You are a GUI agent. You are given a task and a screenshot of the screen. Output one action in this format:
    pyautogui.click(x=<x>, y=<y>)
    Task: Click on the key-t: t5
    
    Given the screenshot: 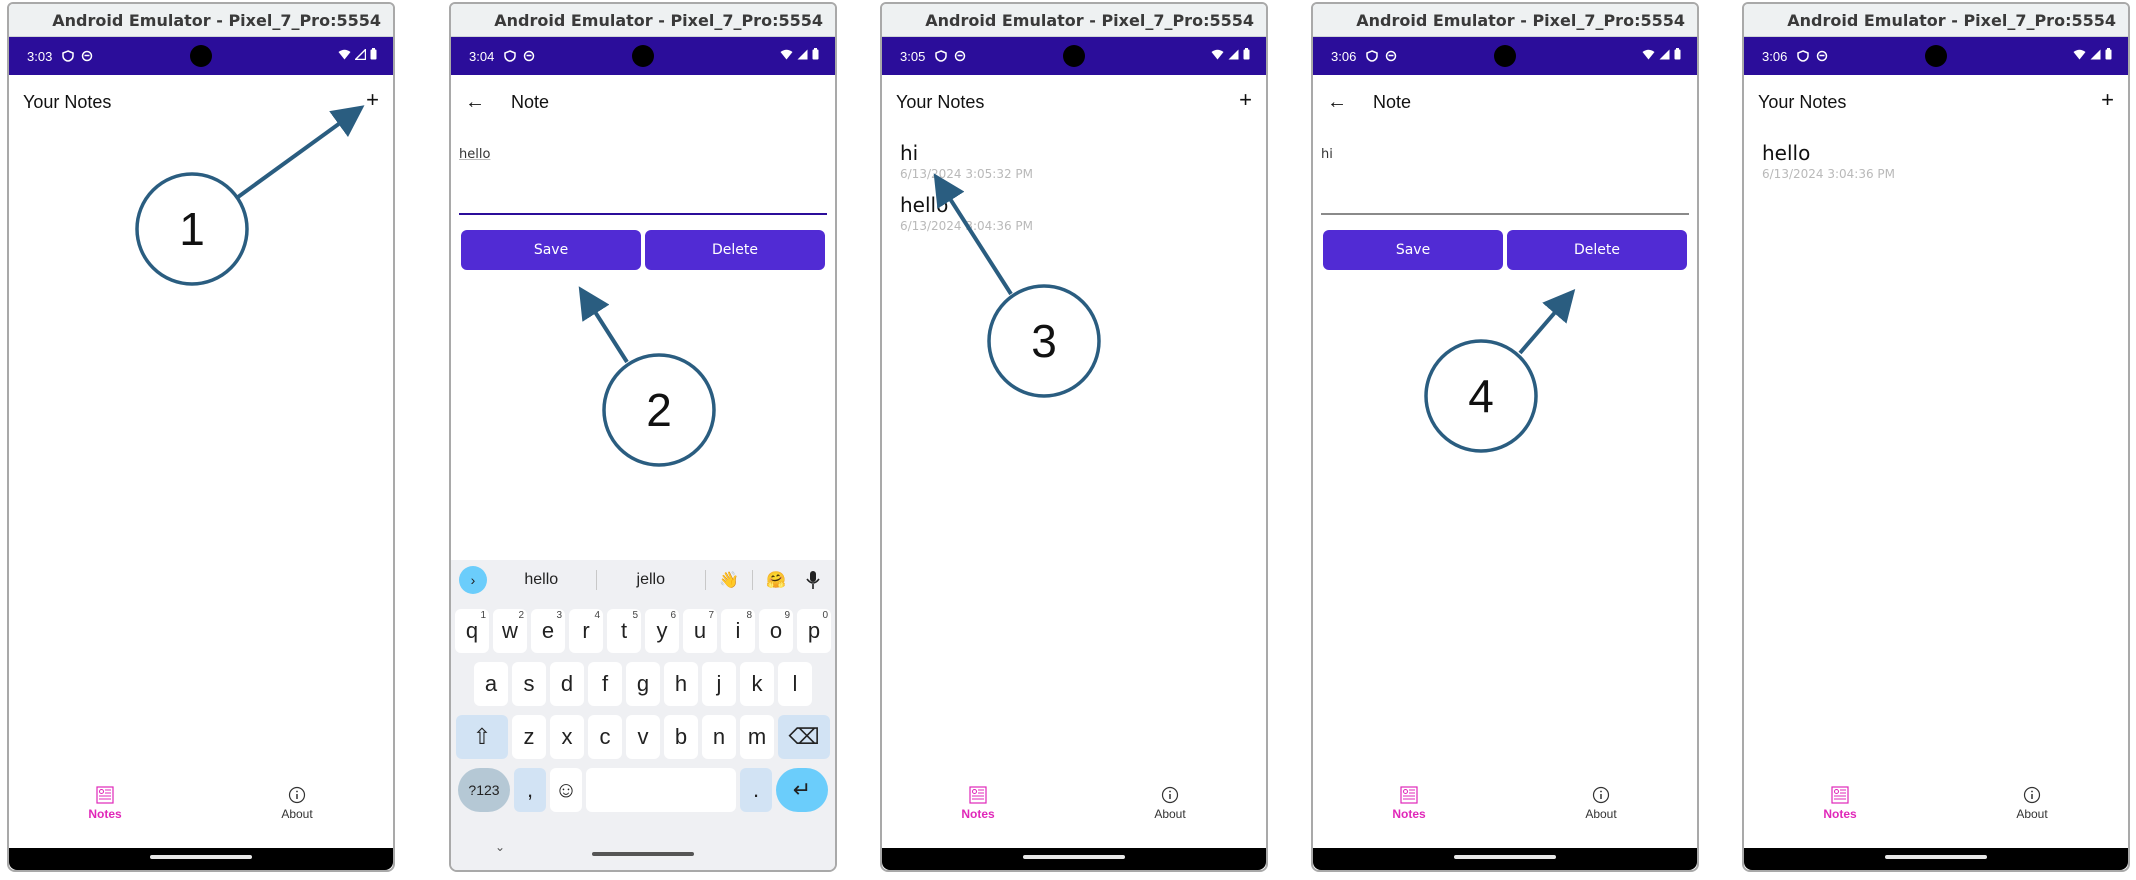 What is the action you would take?
    pyautogui.click(x=624, y=631)
    